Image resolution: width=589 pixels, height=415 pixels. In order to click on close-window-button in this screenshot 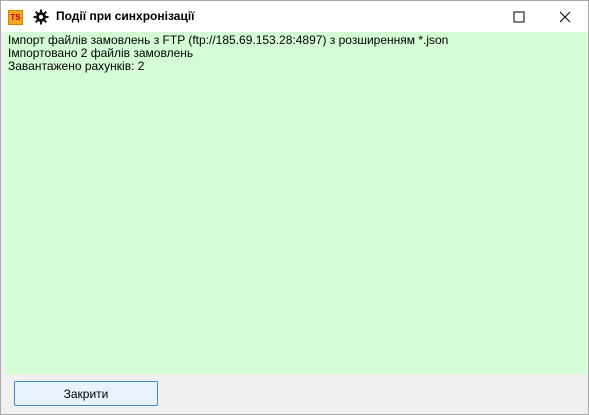, I will do `click(565, 16)`.